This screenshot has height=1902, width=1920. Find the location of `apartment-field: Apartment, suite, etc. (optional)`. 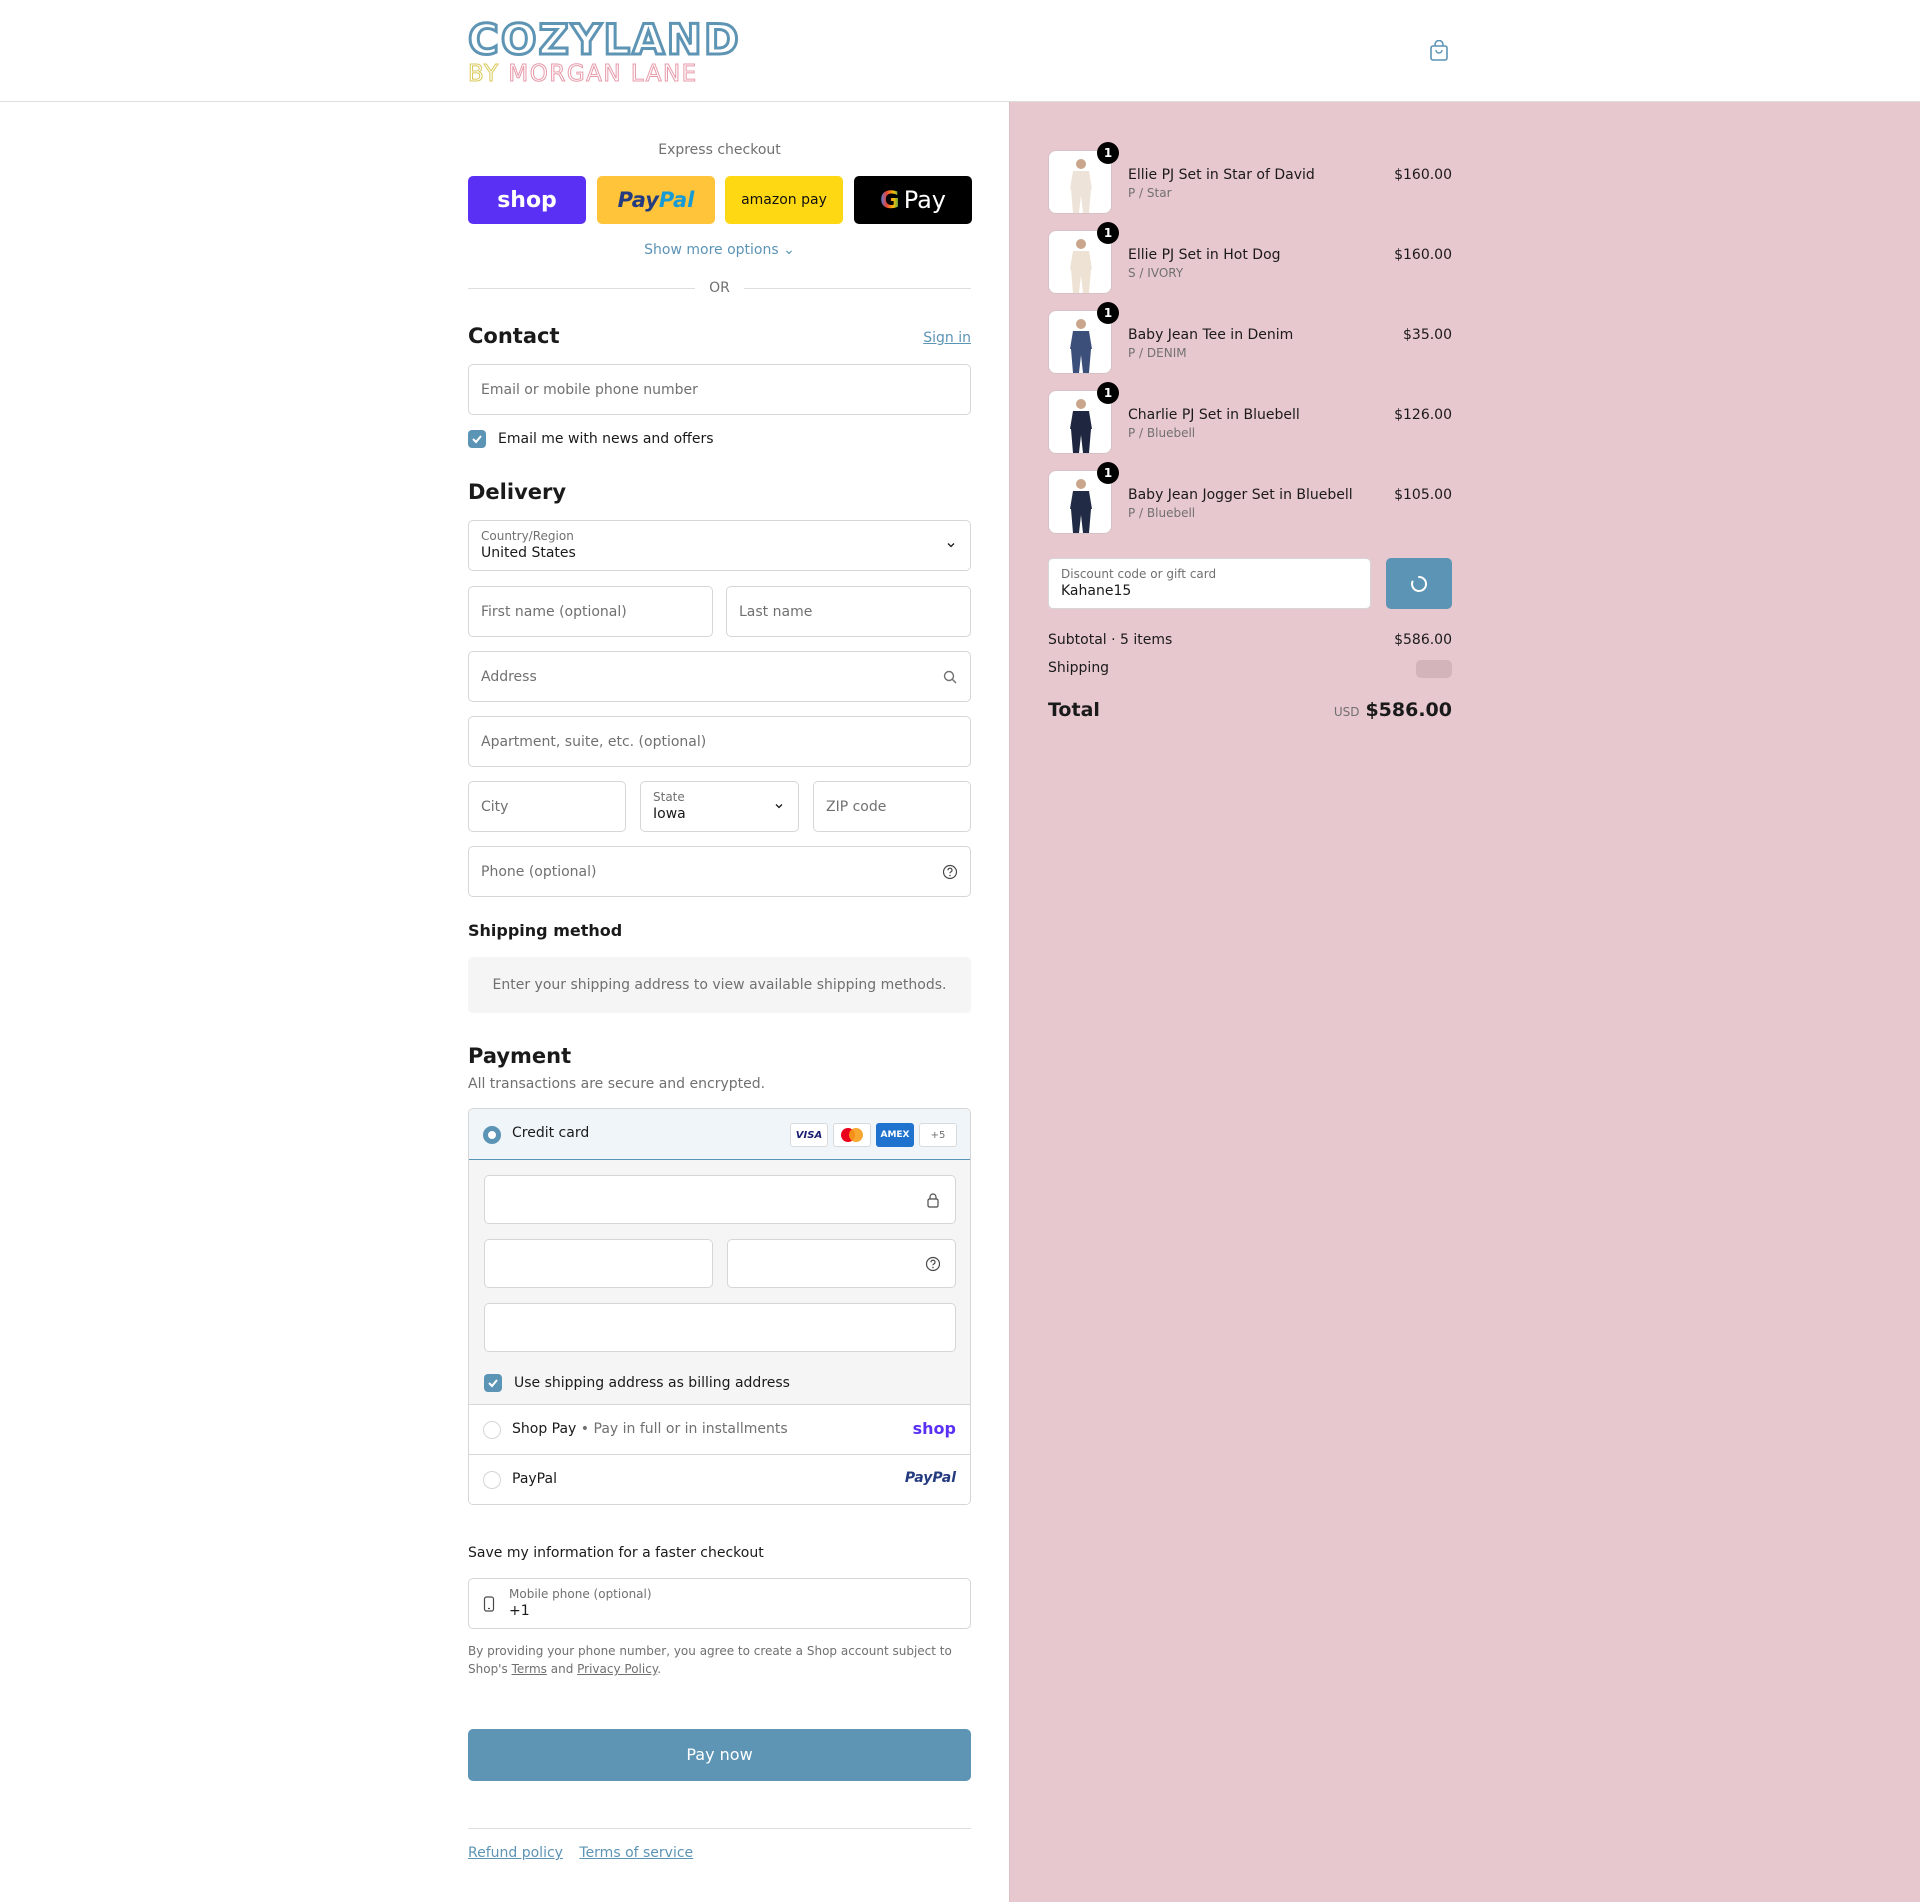

apartment-field: Apartment, suite, etc. (optional) is located at coordinates (719, 741).